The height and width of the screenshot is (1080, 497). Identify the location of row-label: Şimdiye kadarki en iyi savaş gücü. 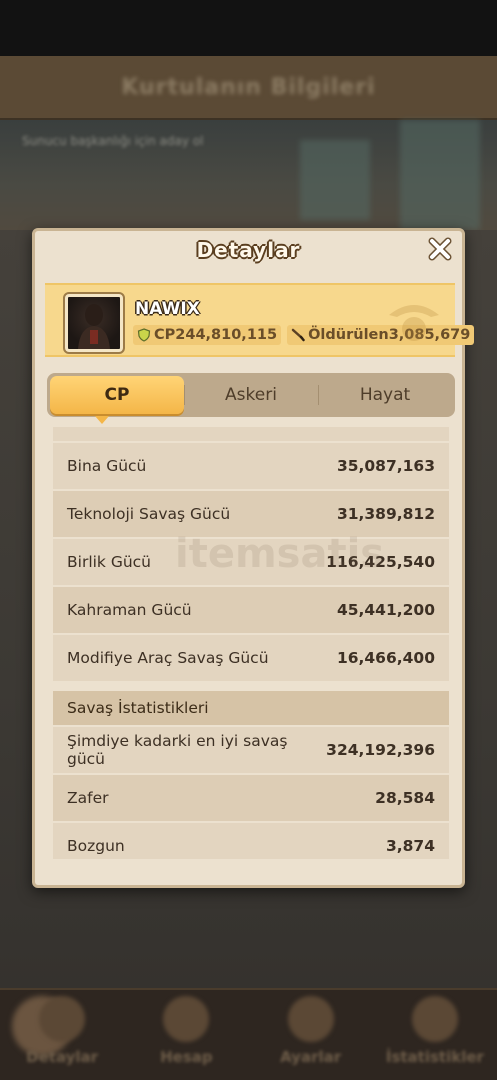
(177, 750).